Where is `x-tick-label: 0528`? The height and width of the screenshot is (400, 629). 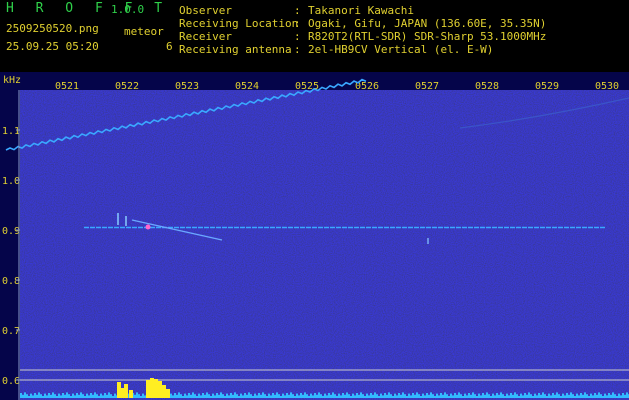 x-tick-label: 0528 is located at coordinates (487, 86).